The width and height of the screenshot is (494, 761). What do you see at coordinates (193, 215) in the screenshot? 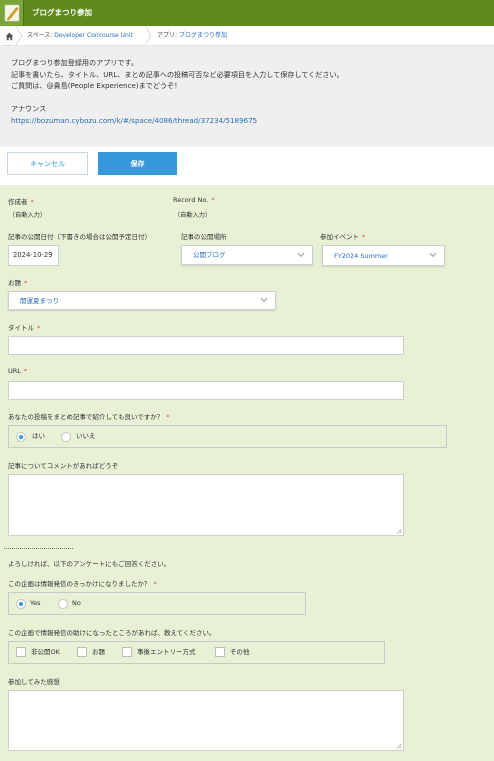
I see `record-no-value: （自動入力）` at bounding box center [193, 215].